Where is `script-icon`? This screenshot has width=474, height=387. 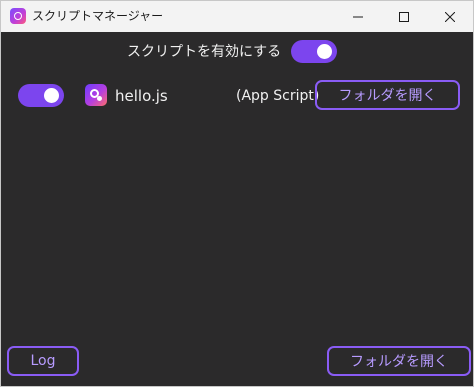 script-icon is located at coordinates (96, 95).